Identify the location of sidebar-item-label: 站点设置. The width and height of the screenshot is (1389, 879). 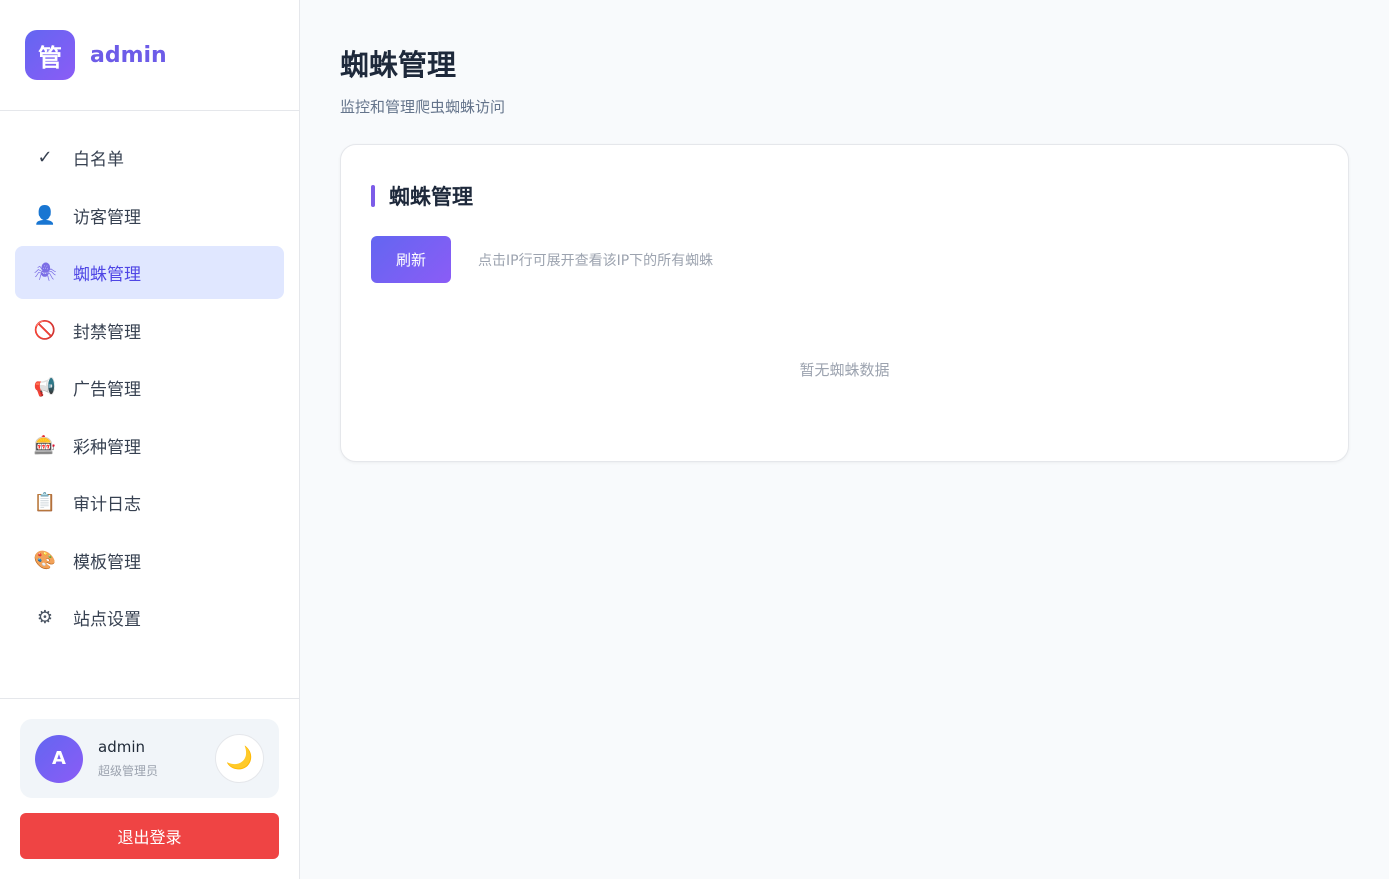
(107, 620).